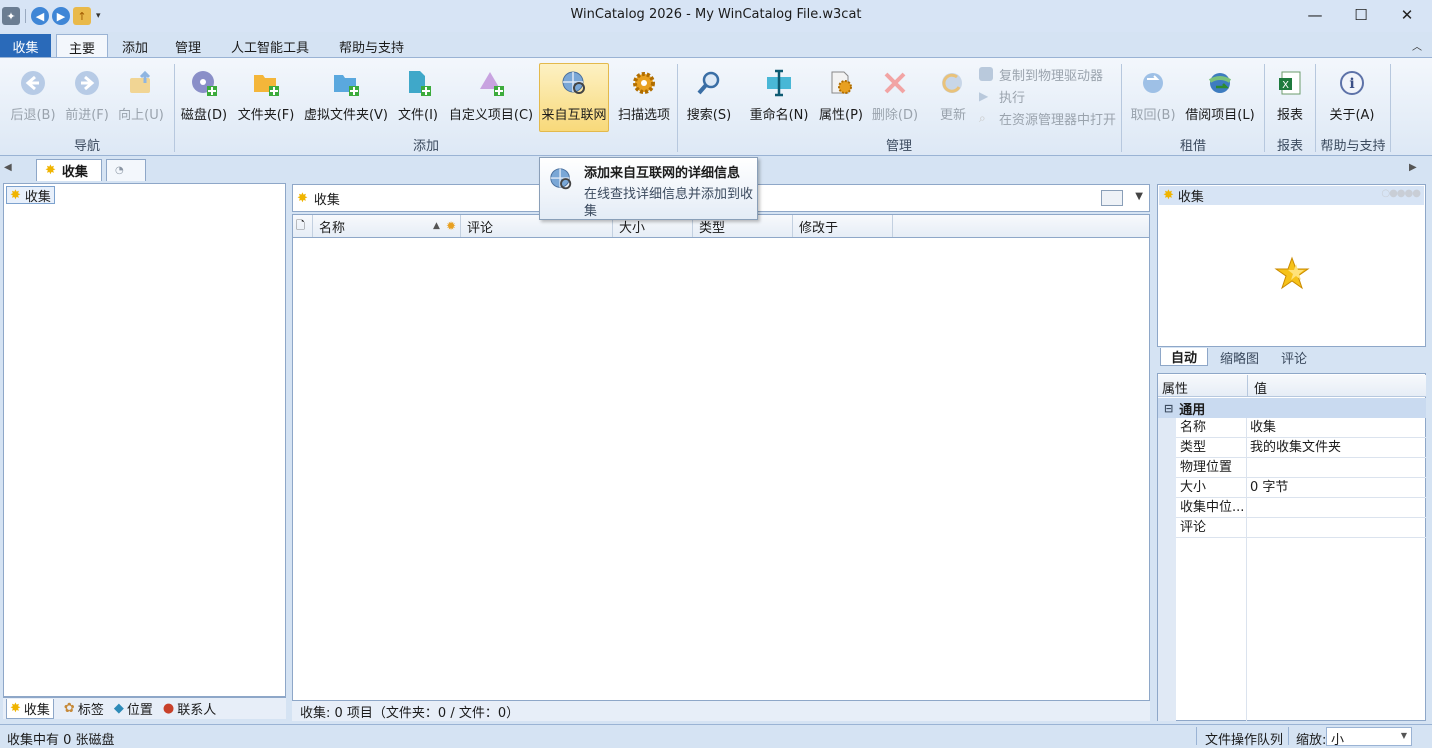  What do you see at coordinates (895, 97) in the screenshot?
I see `delete-button: 删除(D)` at bounding box center [895, 97].